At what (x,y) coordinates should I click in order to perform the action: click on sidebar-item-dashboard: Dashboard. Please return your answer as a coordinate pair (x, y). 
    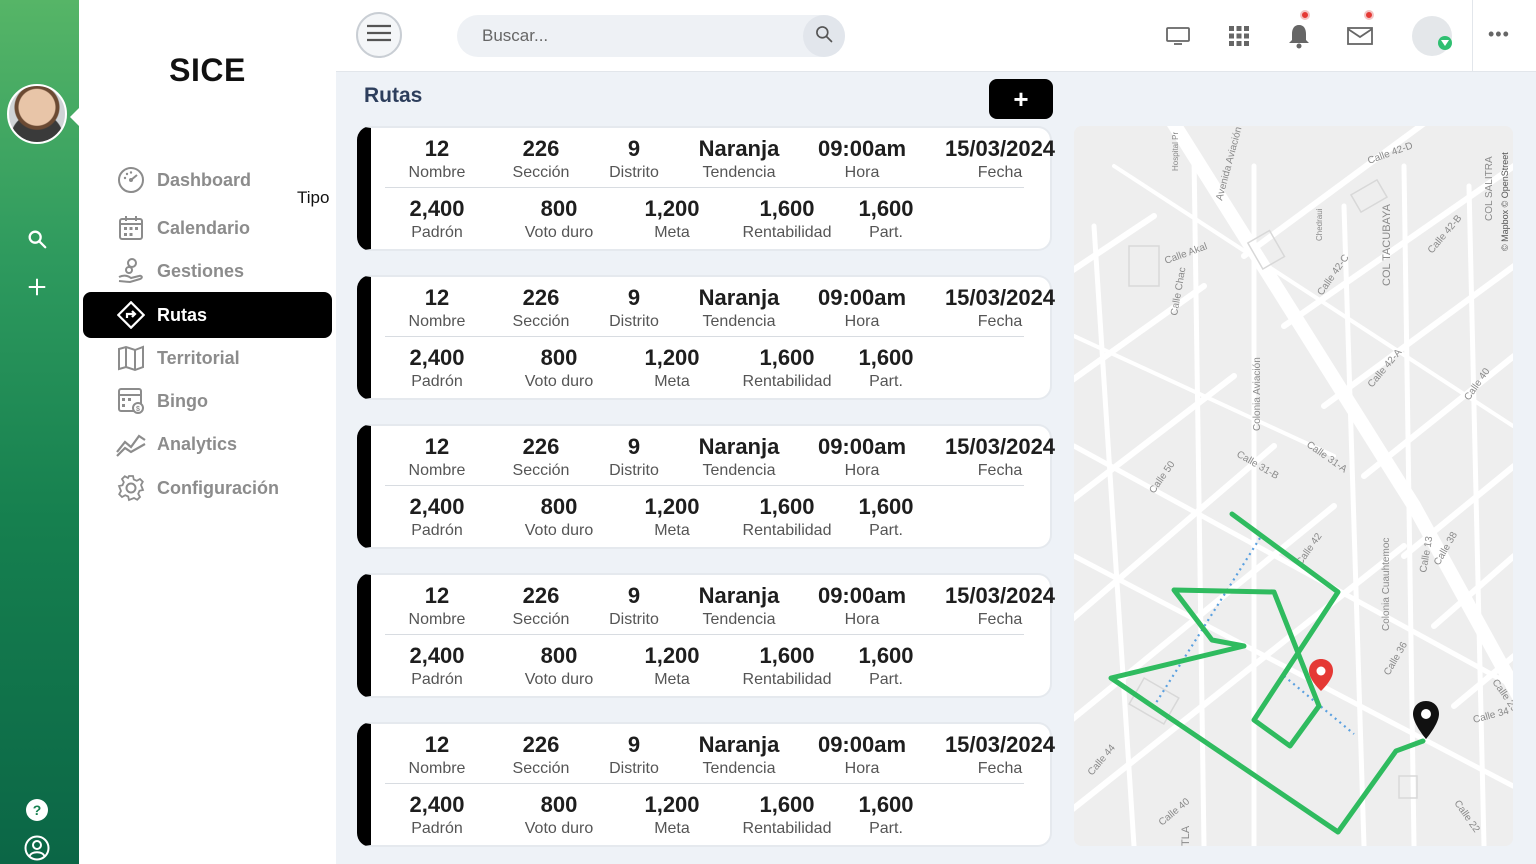
    Looking at the image, I should click on (207, 180).